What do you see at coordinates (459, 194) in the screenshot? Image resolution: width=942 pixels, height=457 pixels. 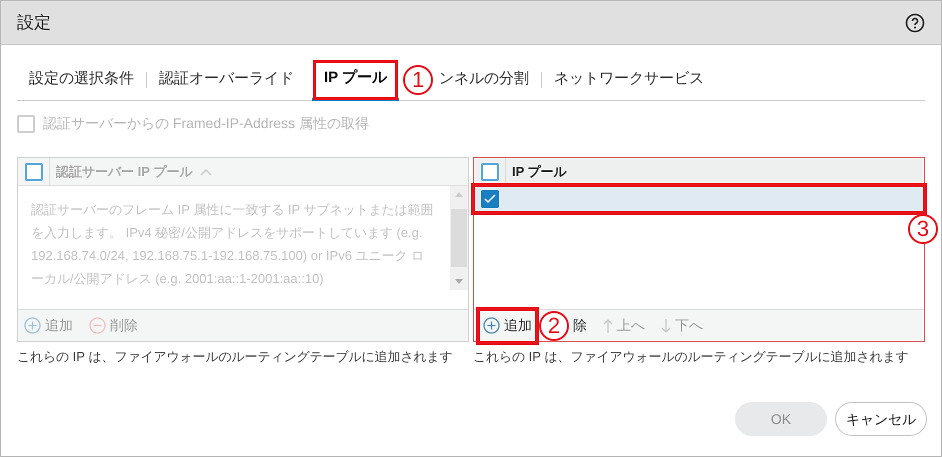 I see `scroll-up-icon` at bounding box center [459, 194].